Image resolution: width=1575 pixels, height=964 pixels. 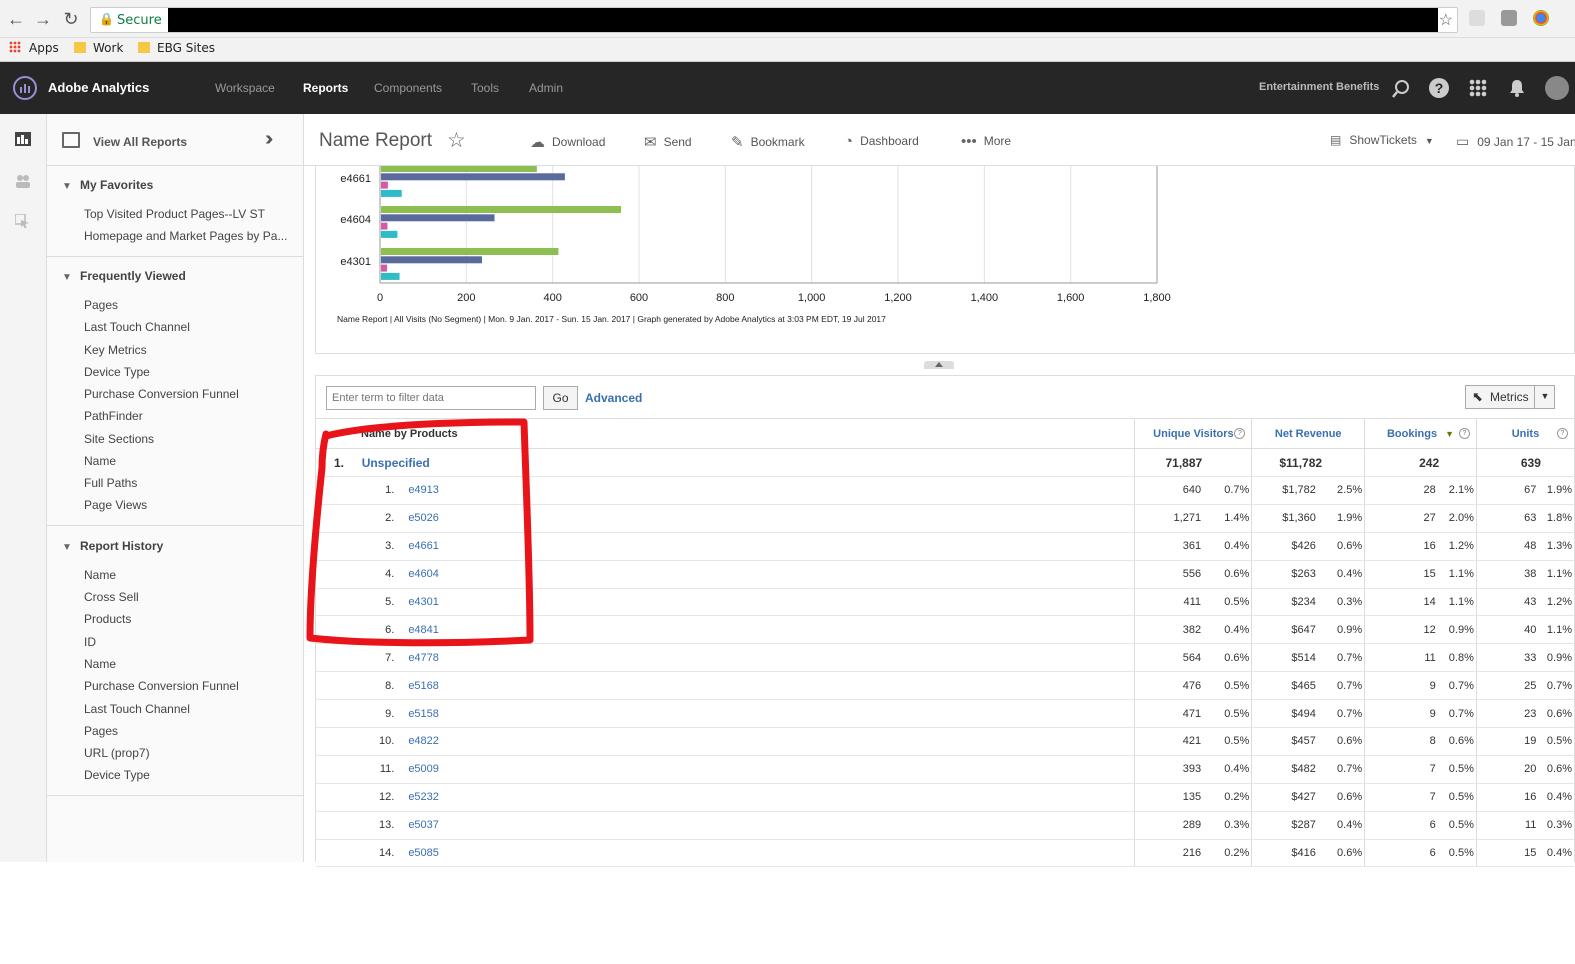 What do you see at coordinates (423, 630) in the screenshot?
I see `row-name-link: e4841` at bounding box center [423, 630].